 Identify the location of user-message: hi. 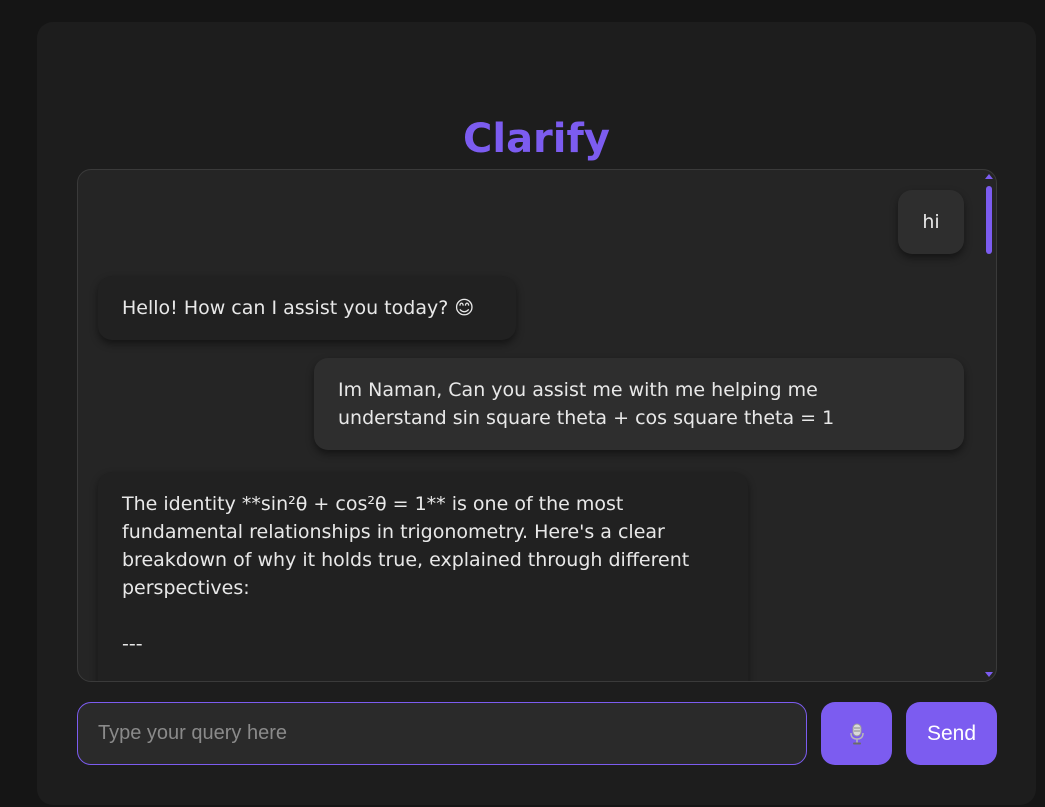
(931, 222).